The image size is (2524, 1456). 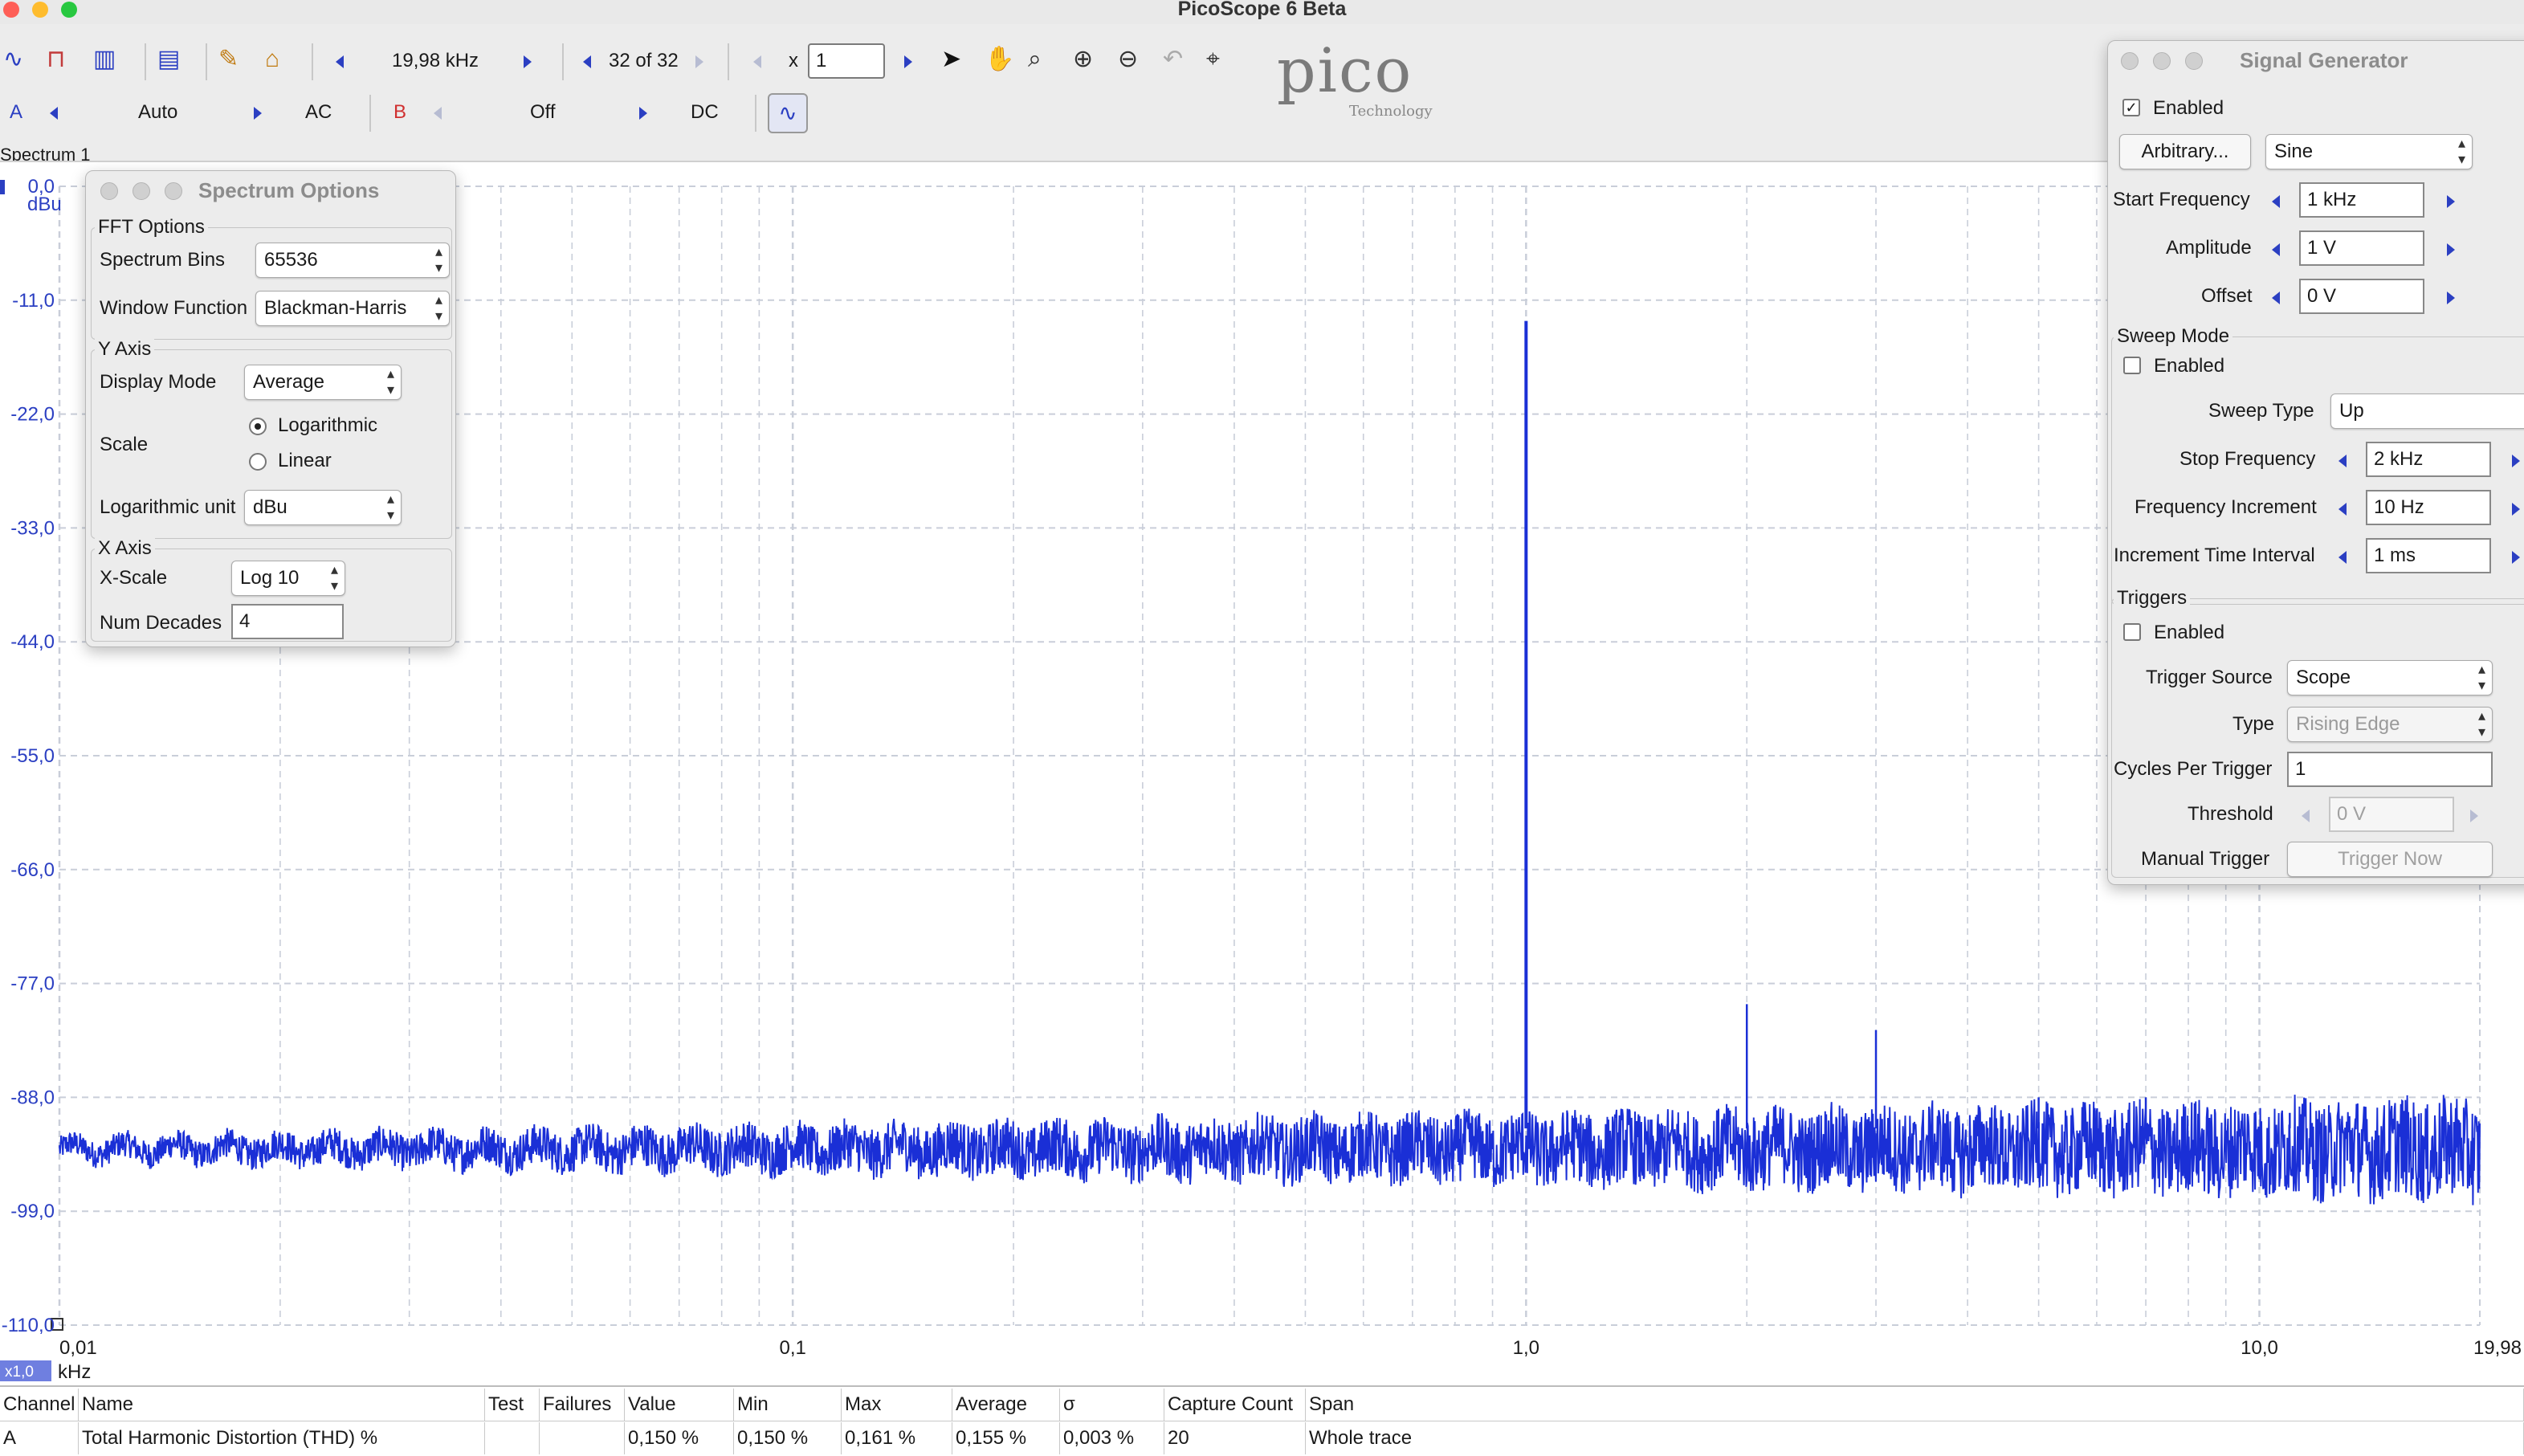 I want to click on hand-tool-icon: ✋, so click(x=999, y=59).